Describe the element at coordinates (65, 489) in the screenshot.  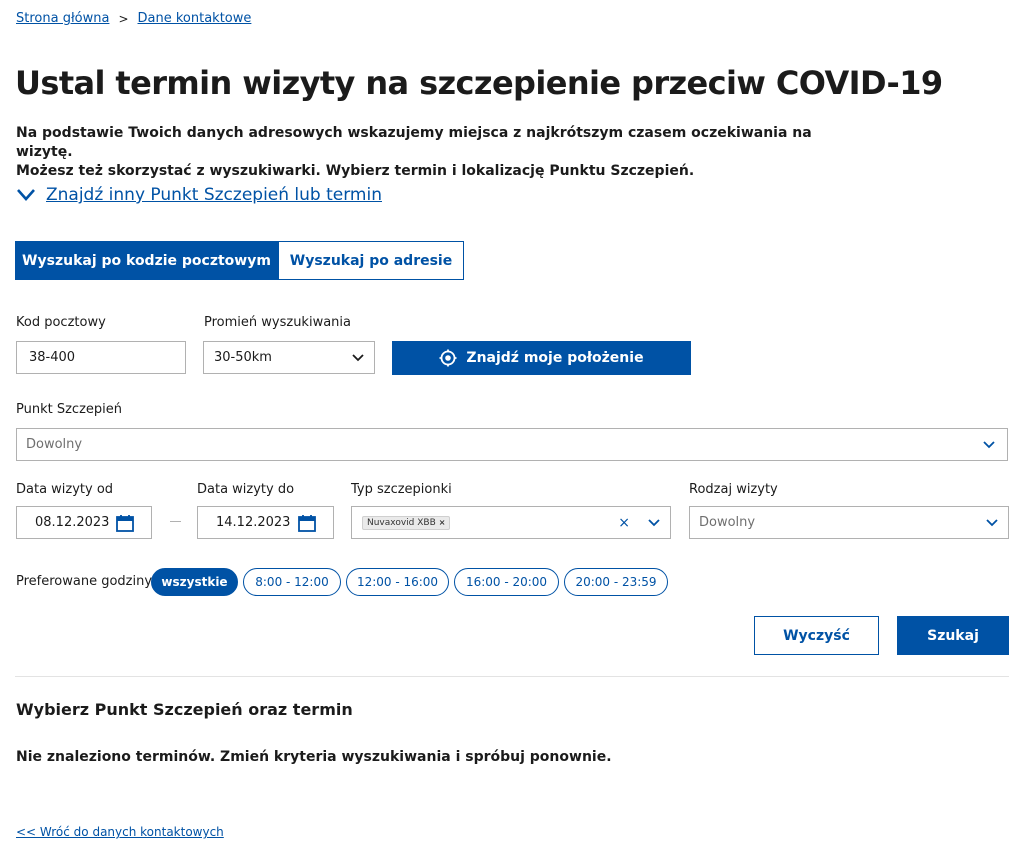
I see `date-from-label: Data wizyty od` at that location.